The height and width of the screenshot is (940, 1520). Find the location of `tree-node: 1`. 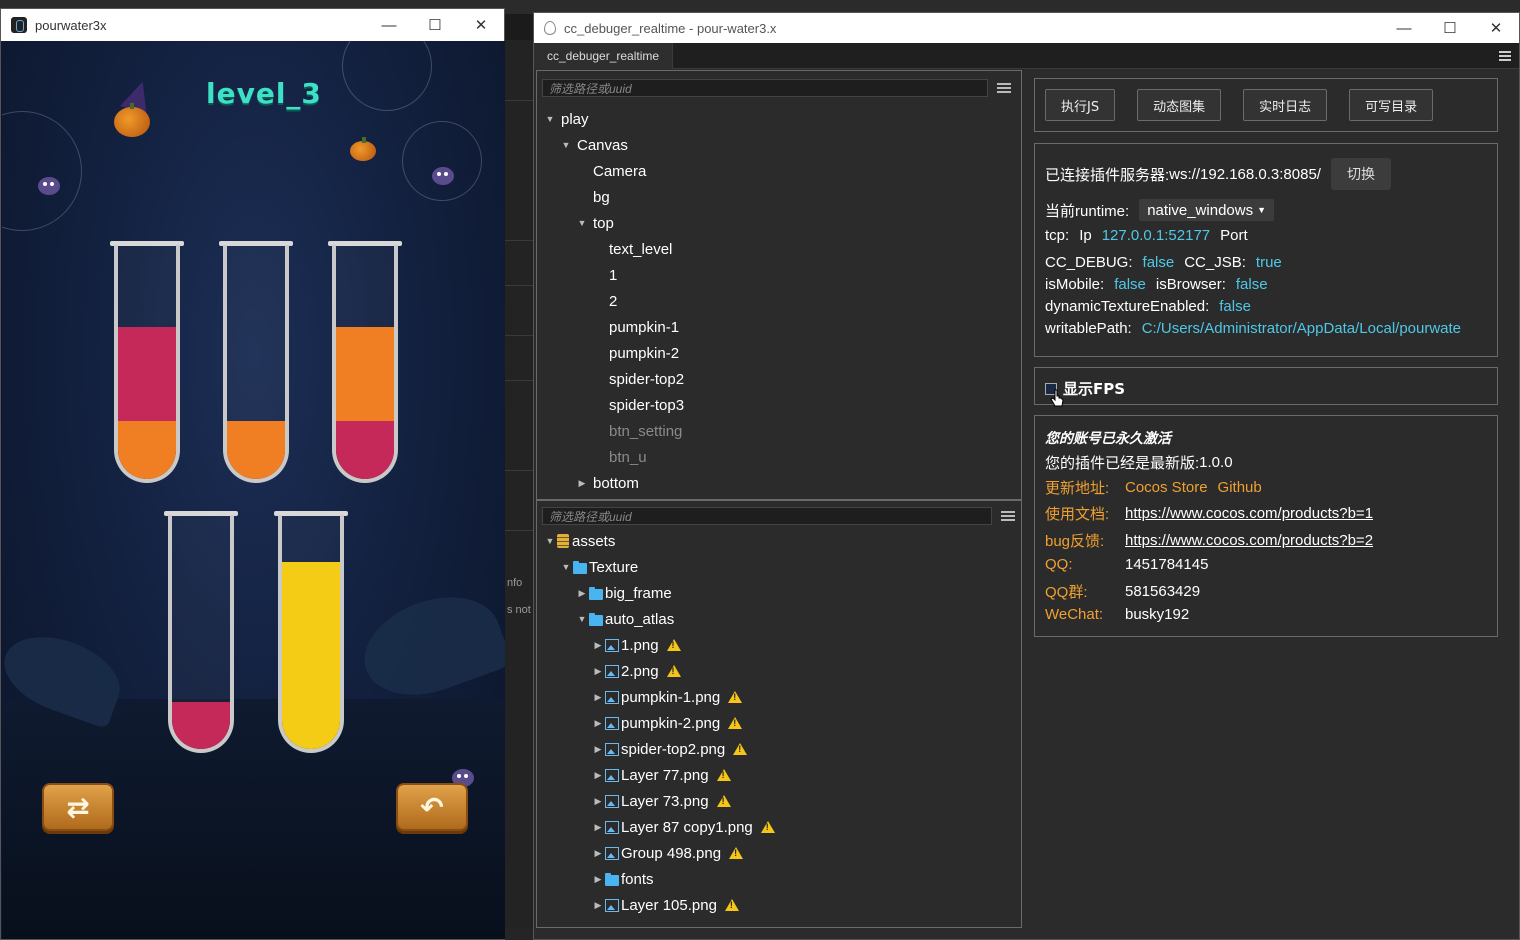

tree-node: 1 is located at coordinates (577, 275).